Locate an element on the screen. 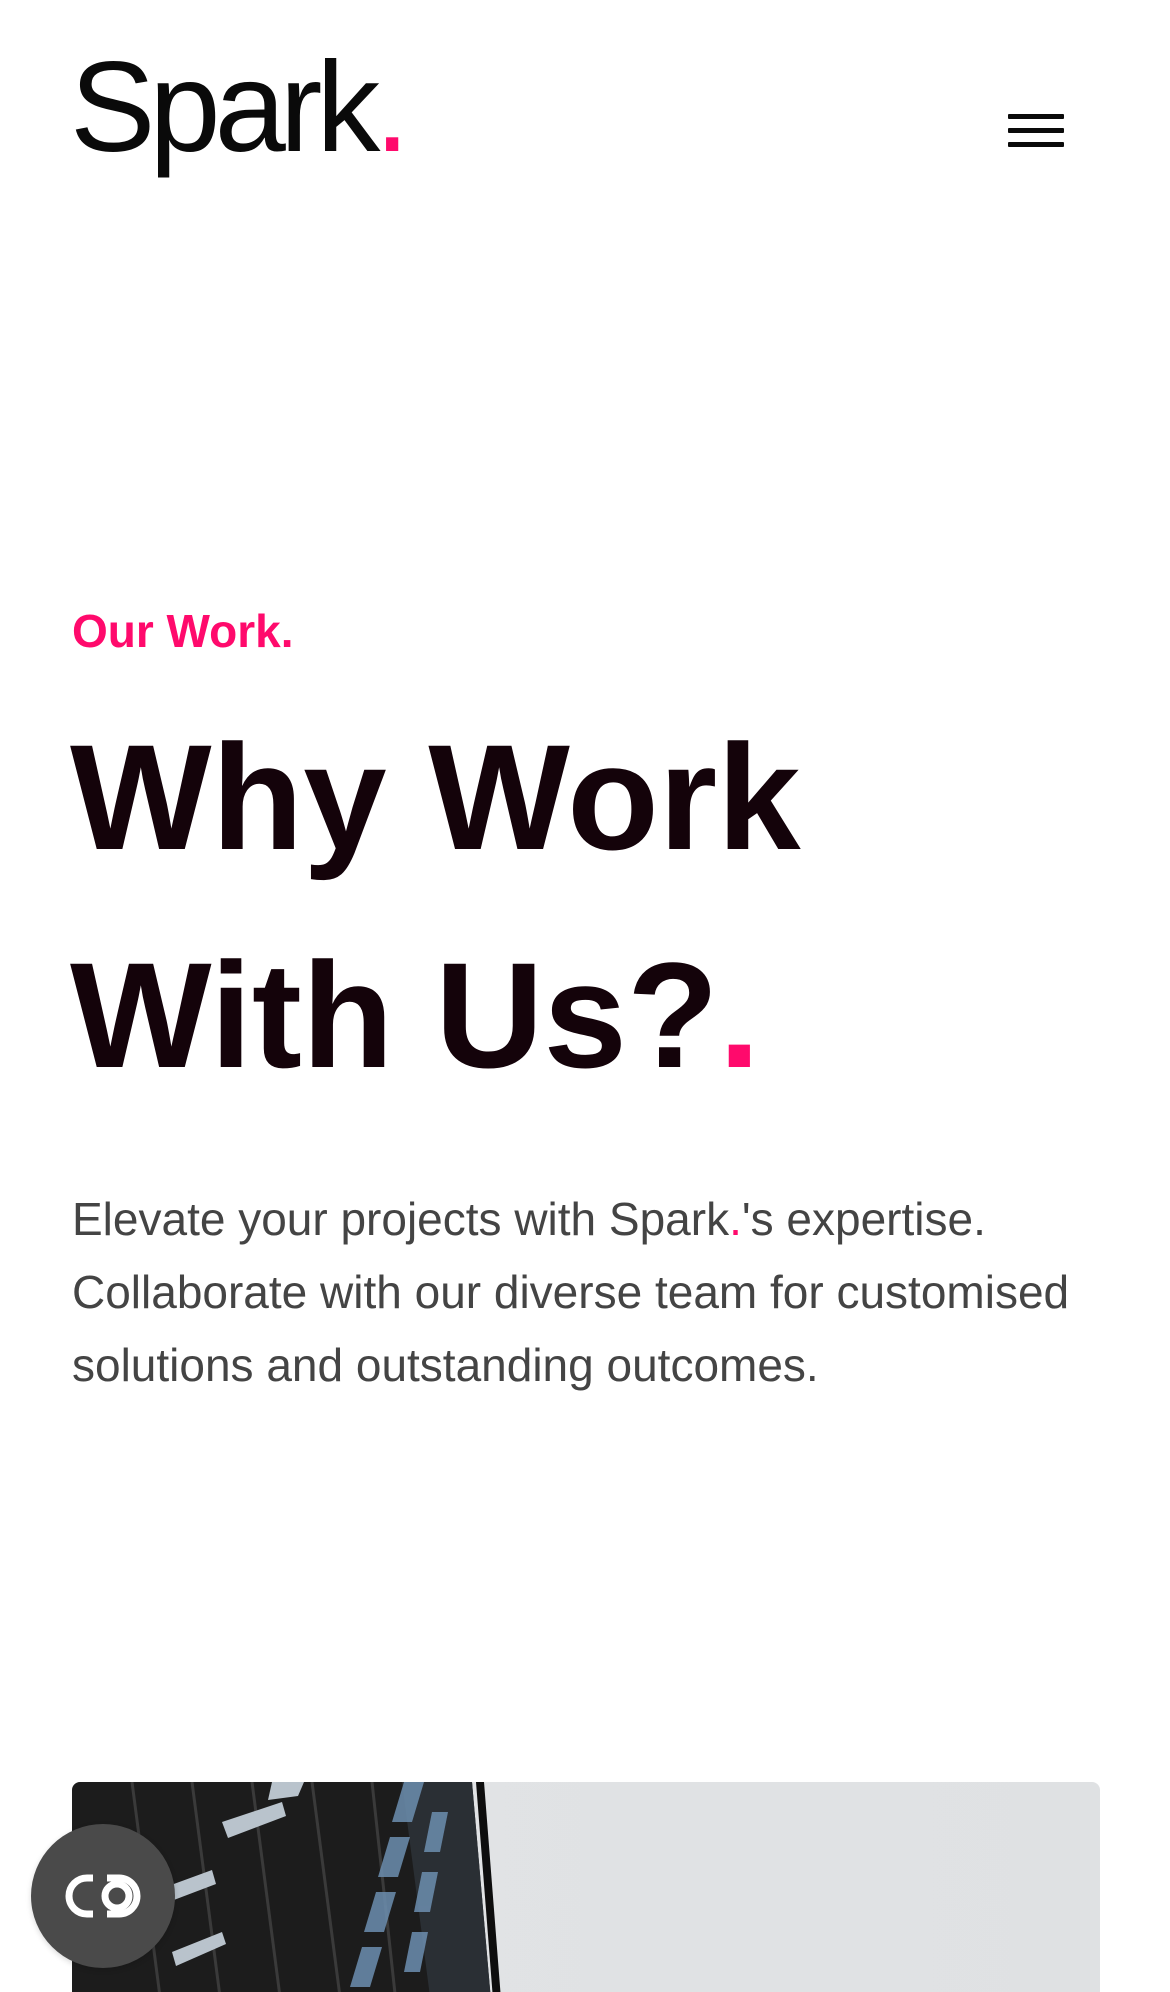 This screenshot has height=1992, width=1170. headline-line-2-text: With Us? is located at coordinates (394, 1015).